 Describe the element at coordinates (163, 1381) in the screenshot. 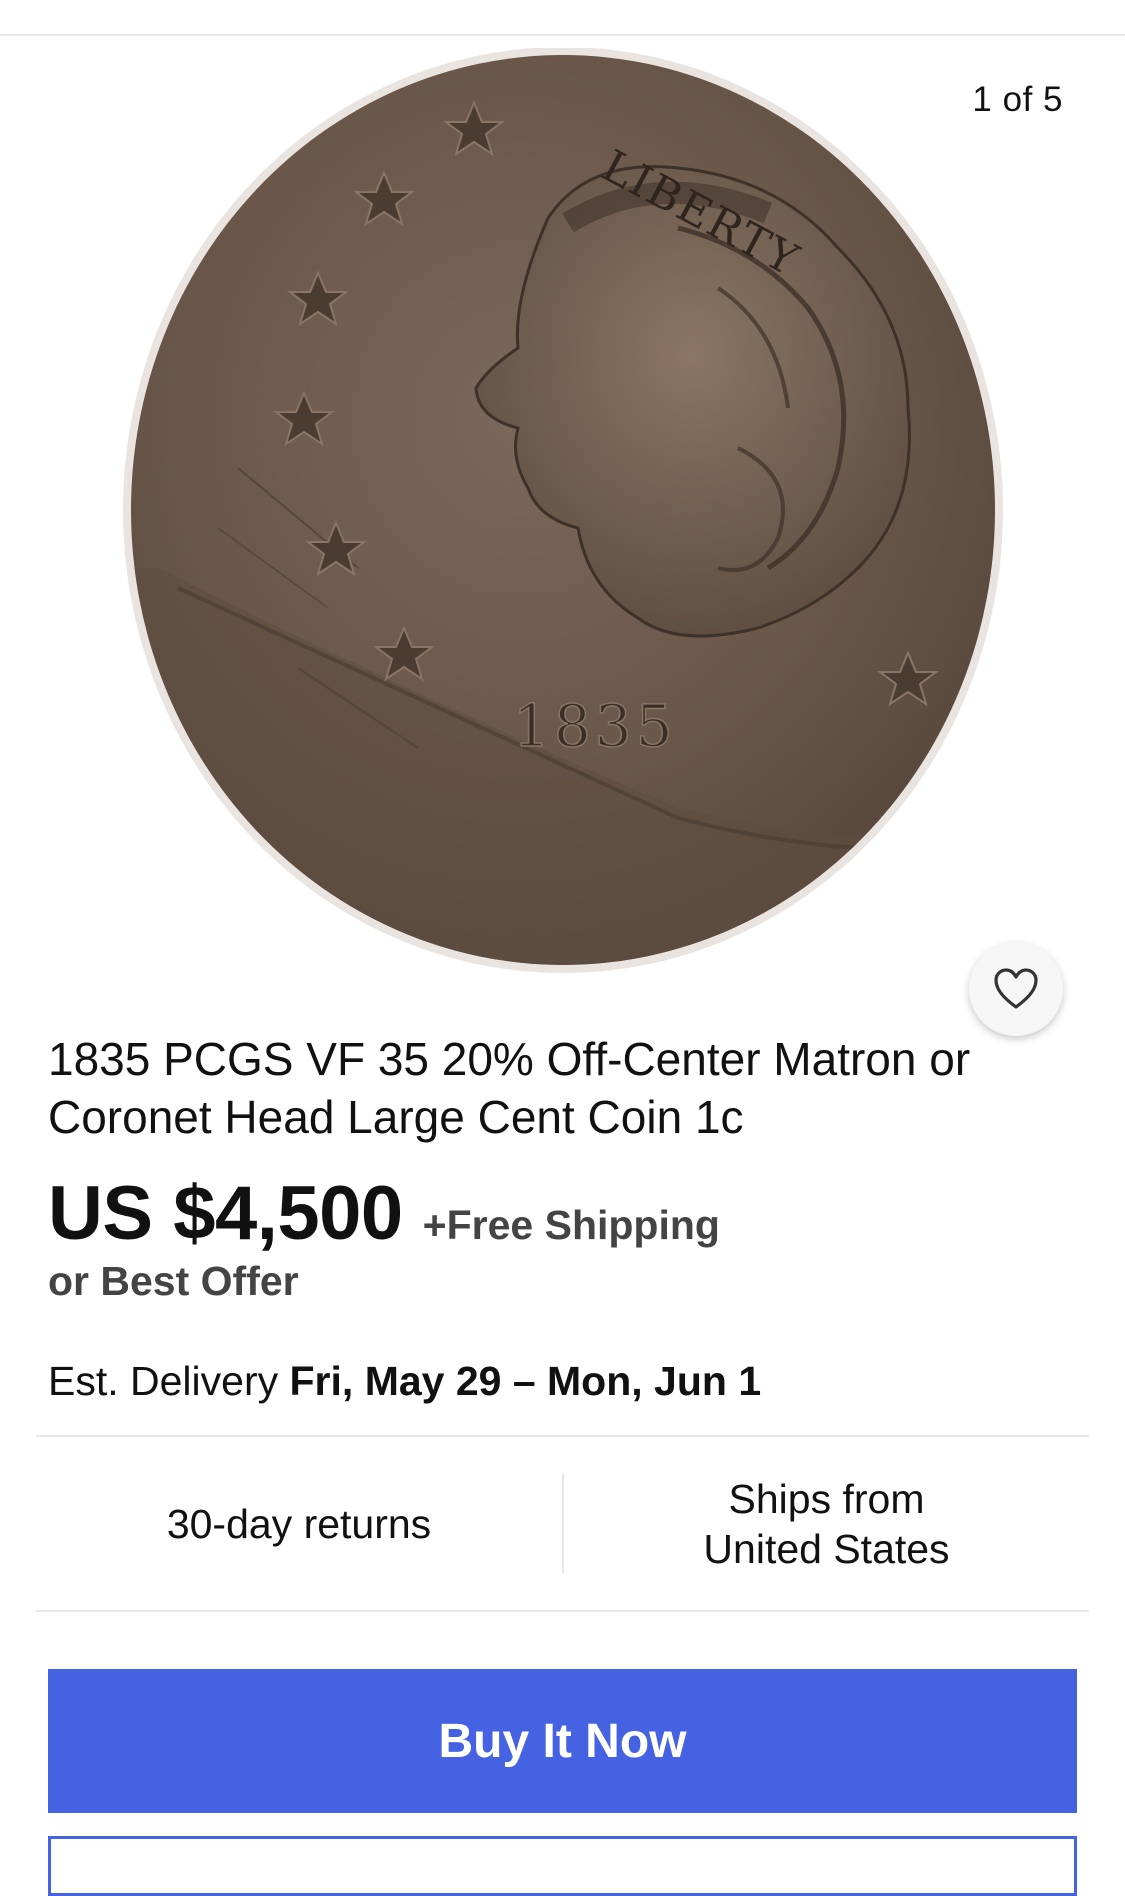

I see `delivery-prefix: Est. Delivery` at that location.